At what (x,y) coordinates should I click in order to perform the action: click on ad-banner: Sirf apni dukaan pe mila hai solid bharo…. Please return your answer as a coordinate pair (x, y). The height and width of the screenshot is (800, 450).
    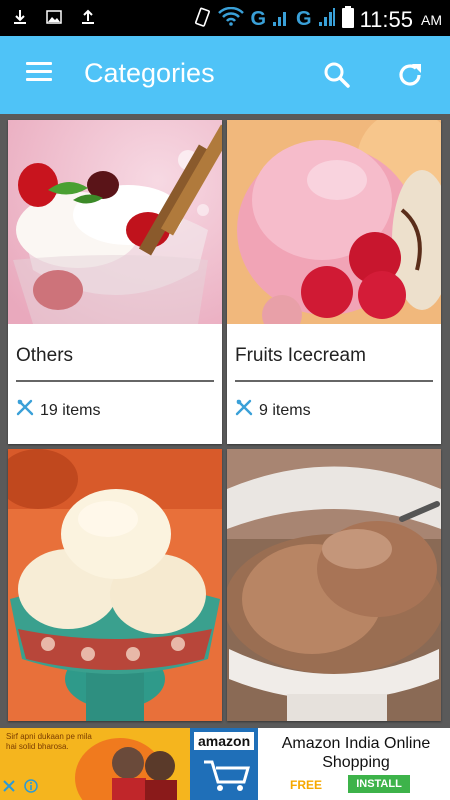
    Looking at the image, I should click on (225, 764).